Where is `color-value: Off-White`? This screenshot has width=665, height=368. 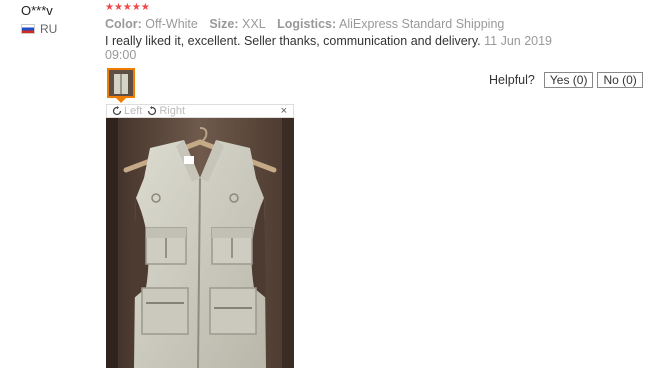 color-value: Off-White is located at coordinates (171, 24).